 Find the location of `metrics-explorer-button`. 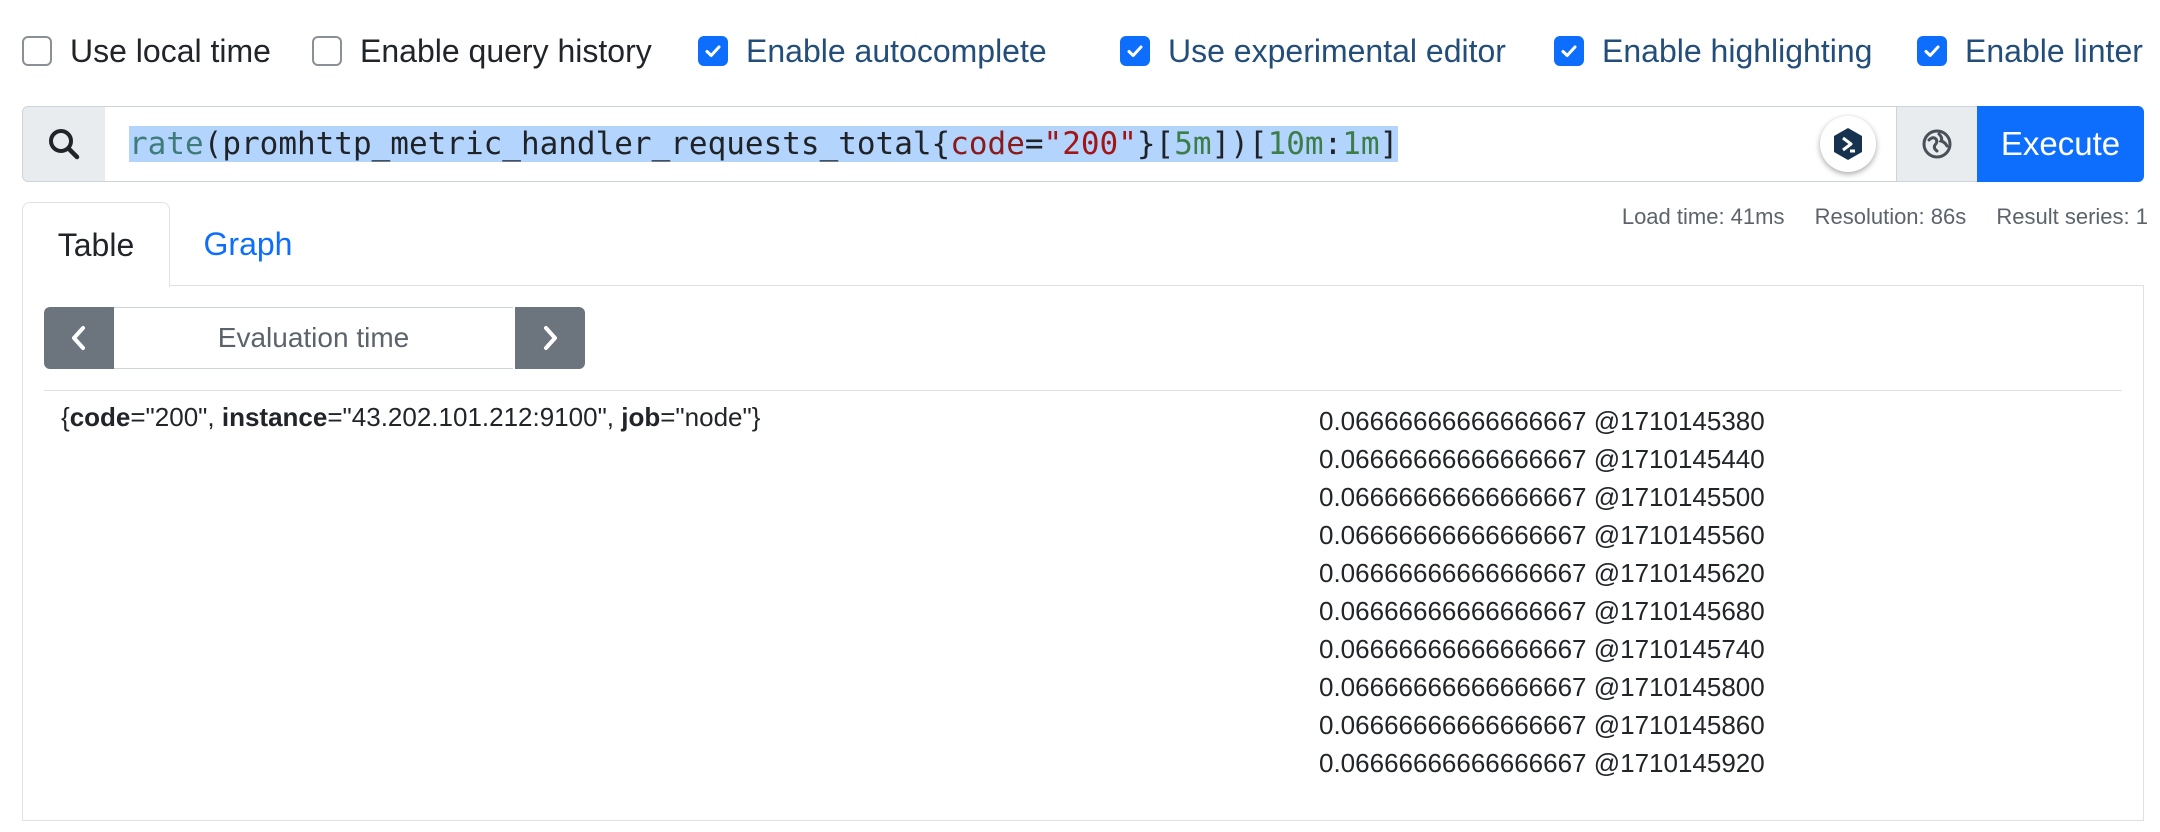

metrics-explorer-button is located at coordinates (1937, 144).